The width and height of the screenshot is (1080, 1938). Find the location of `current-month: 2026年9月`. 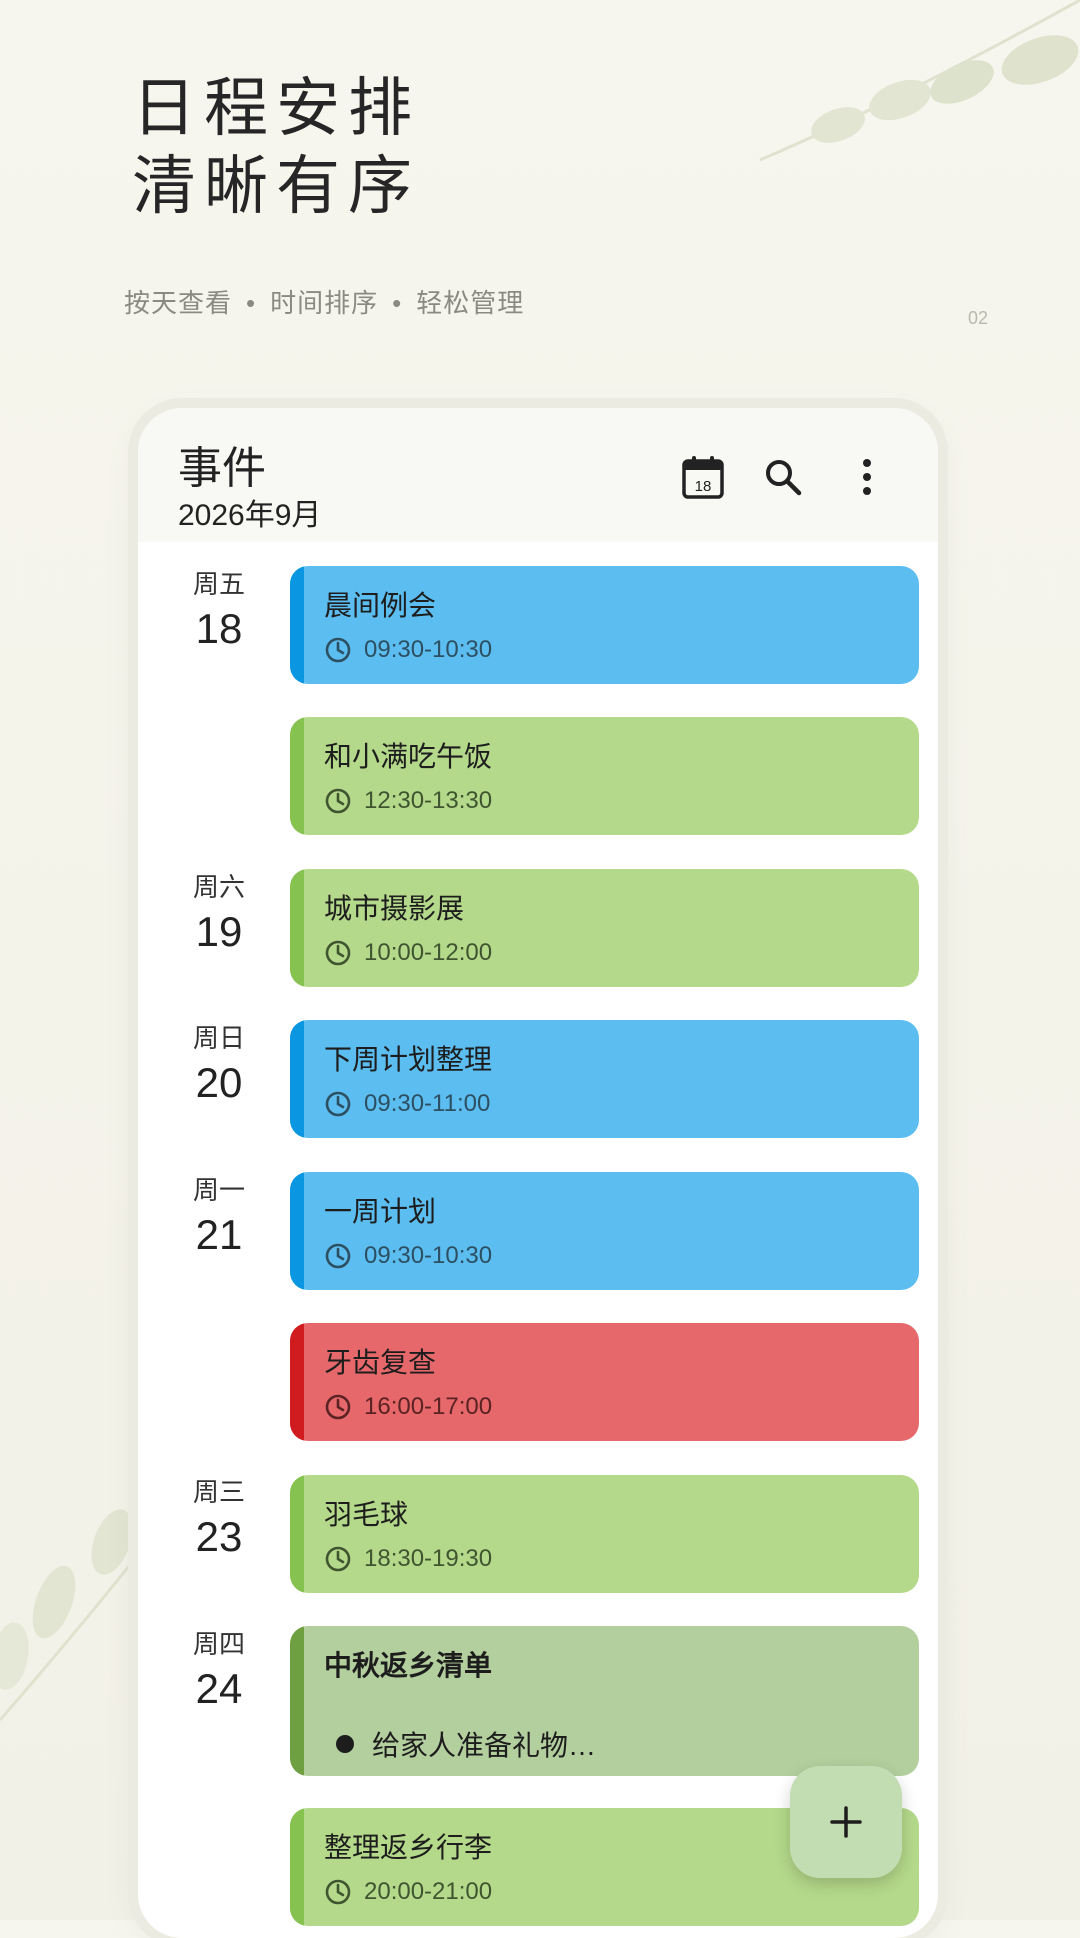

current-month: 2026年9月 is located at coordinates (250, 515).